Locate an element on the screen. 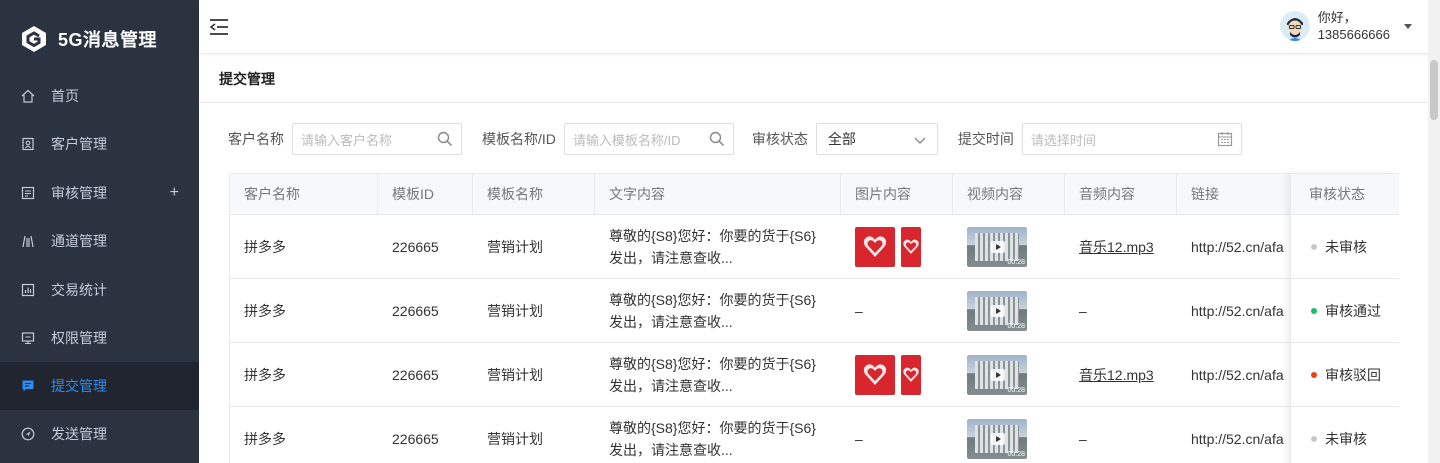 Image resolution: width=1440 pixels, height=463 pixels. column-header: 文字内容 is located at coordinates (718, 194).